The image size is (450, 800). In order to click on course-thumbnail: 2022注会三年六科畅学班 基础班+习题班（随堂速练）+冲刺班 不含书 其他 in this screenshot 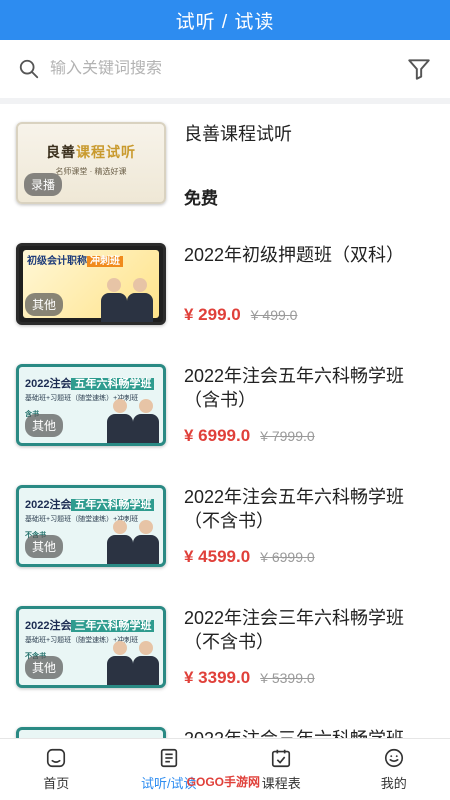, I will do `click(91, 647)`.